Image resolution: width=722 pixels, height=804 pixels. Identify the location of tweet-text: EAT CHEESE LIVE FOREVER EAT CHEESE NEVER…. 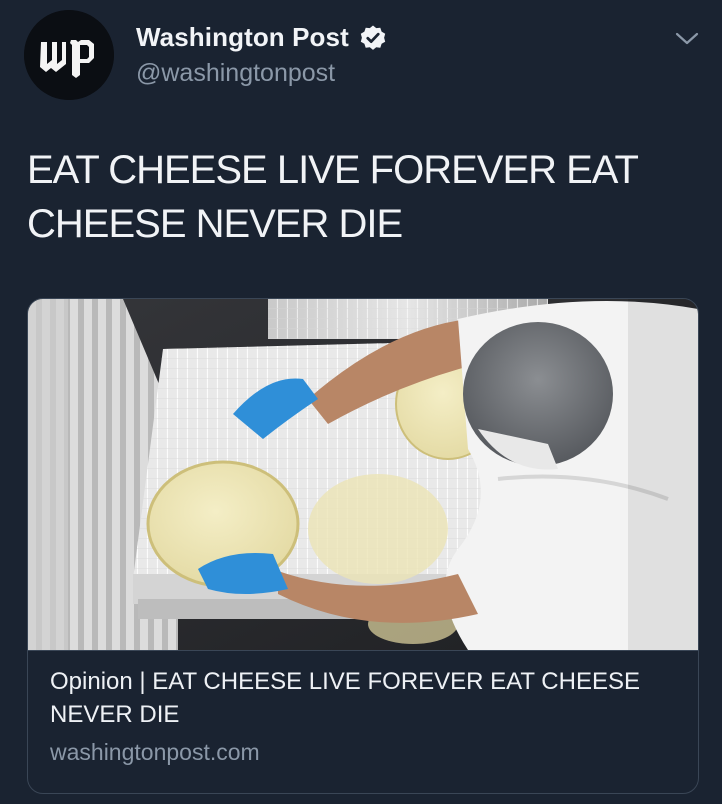
(332, 197).